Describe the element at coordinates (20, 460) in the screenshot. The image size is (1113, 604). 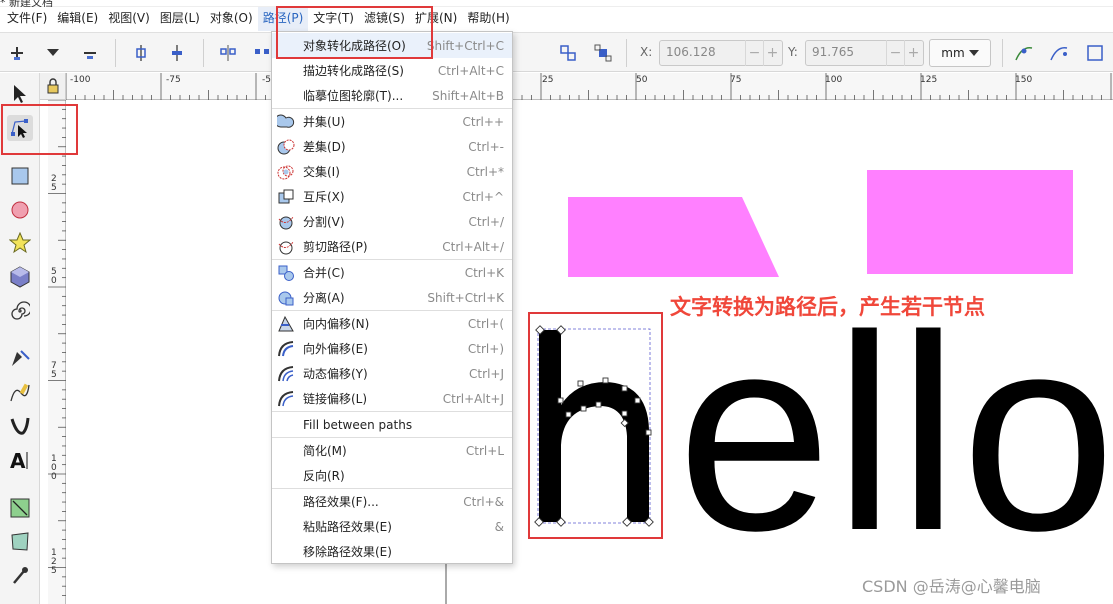
I see `text-tool-icon: A` at that location.